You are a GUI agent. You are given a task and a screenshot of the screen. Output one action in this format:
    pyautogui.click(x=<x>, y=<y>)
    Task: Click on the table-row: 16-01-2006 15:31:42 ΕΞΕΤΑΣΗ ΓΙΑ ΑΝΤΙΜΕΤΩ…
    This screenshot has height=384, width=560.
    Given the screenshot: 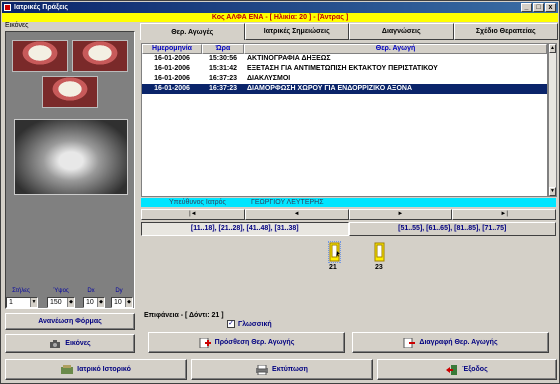 What is the action you would take?
    pyautogui.click(x=344, y=69)
    